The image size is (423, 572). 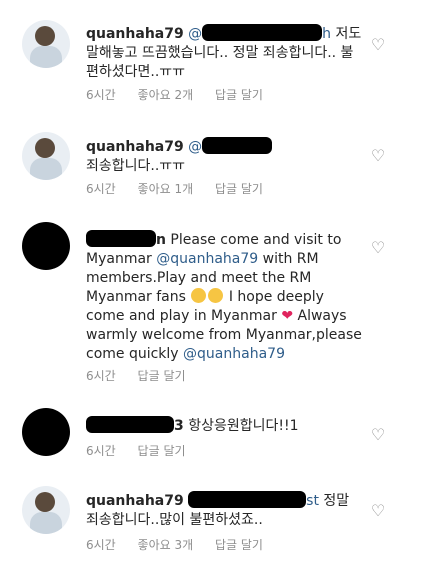 I want to click on comment-body: 죄송합니다..ㅠㅠ, so click(x=136, y=166).